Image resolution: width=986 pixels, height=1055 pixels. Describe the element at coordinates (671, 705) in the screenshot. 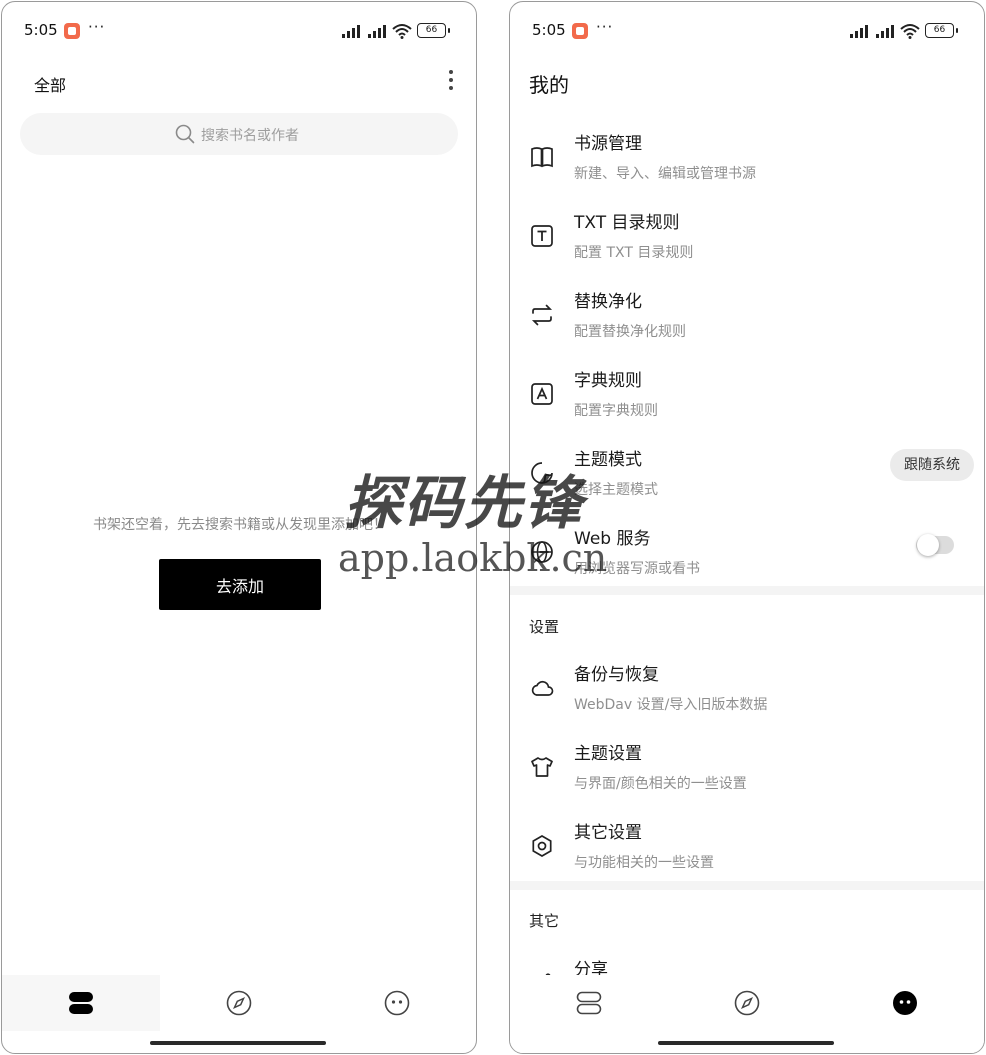

I see `menu-item-desc: WebDav 设置/导入旧版本数据` at that location.